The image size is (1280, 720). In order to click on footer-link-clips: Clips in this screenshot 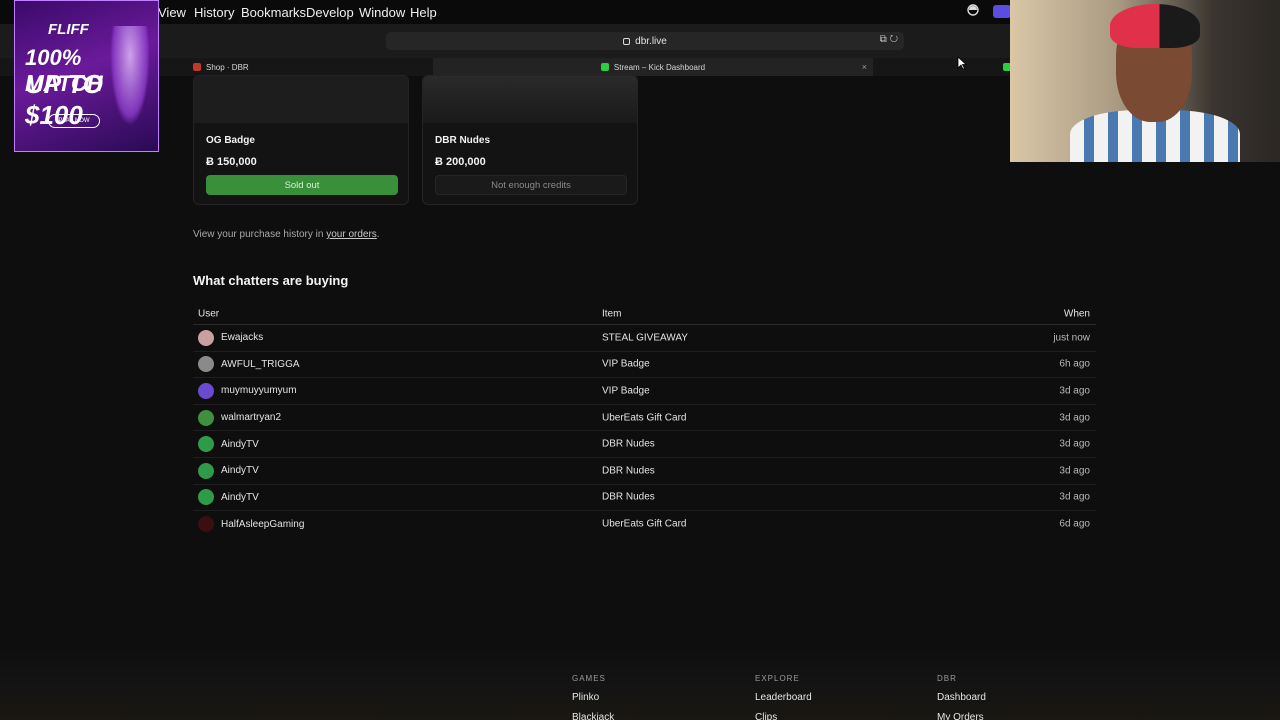, I will do `click(783, 716)`.